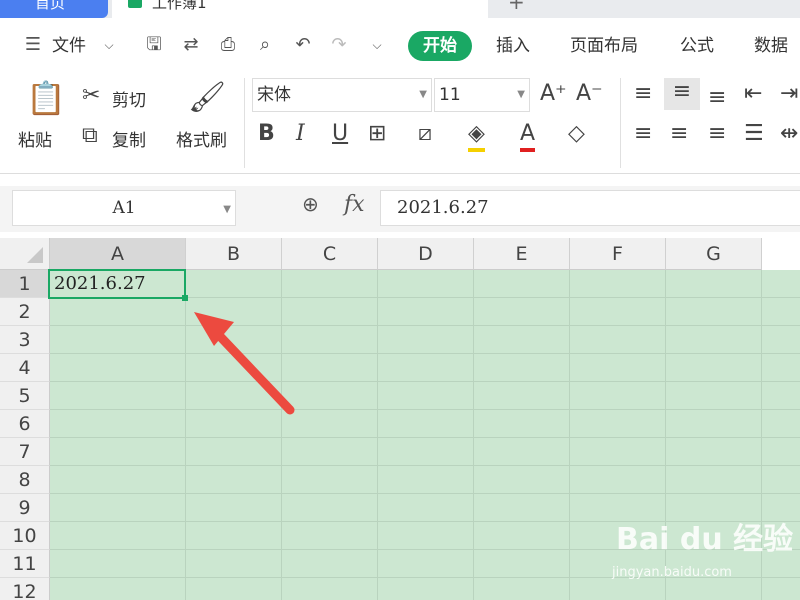  Describe the element at coordinates (672, 572) in the screenshot. I see `baidu-watermark-url: jingyan.baidu.com` at that location.